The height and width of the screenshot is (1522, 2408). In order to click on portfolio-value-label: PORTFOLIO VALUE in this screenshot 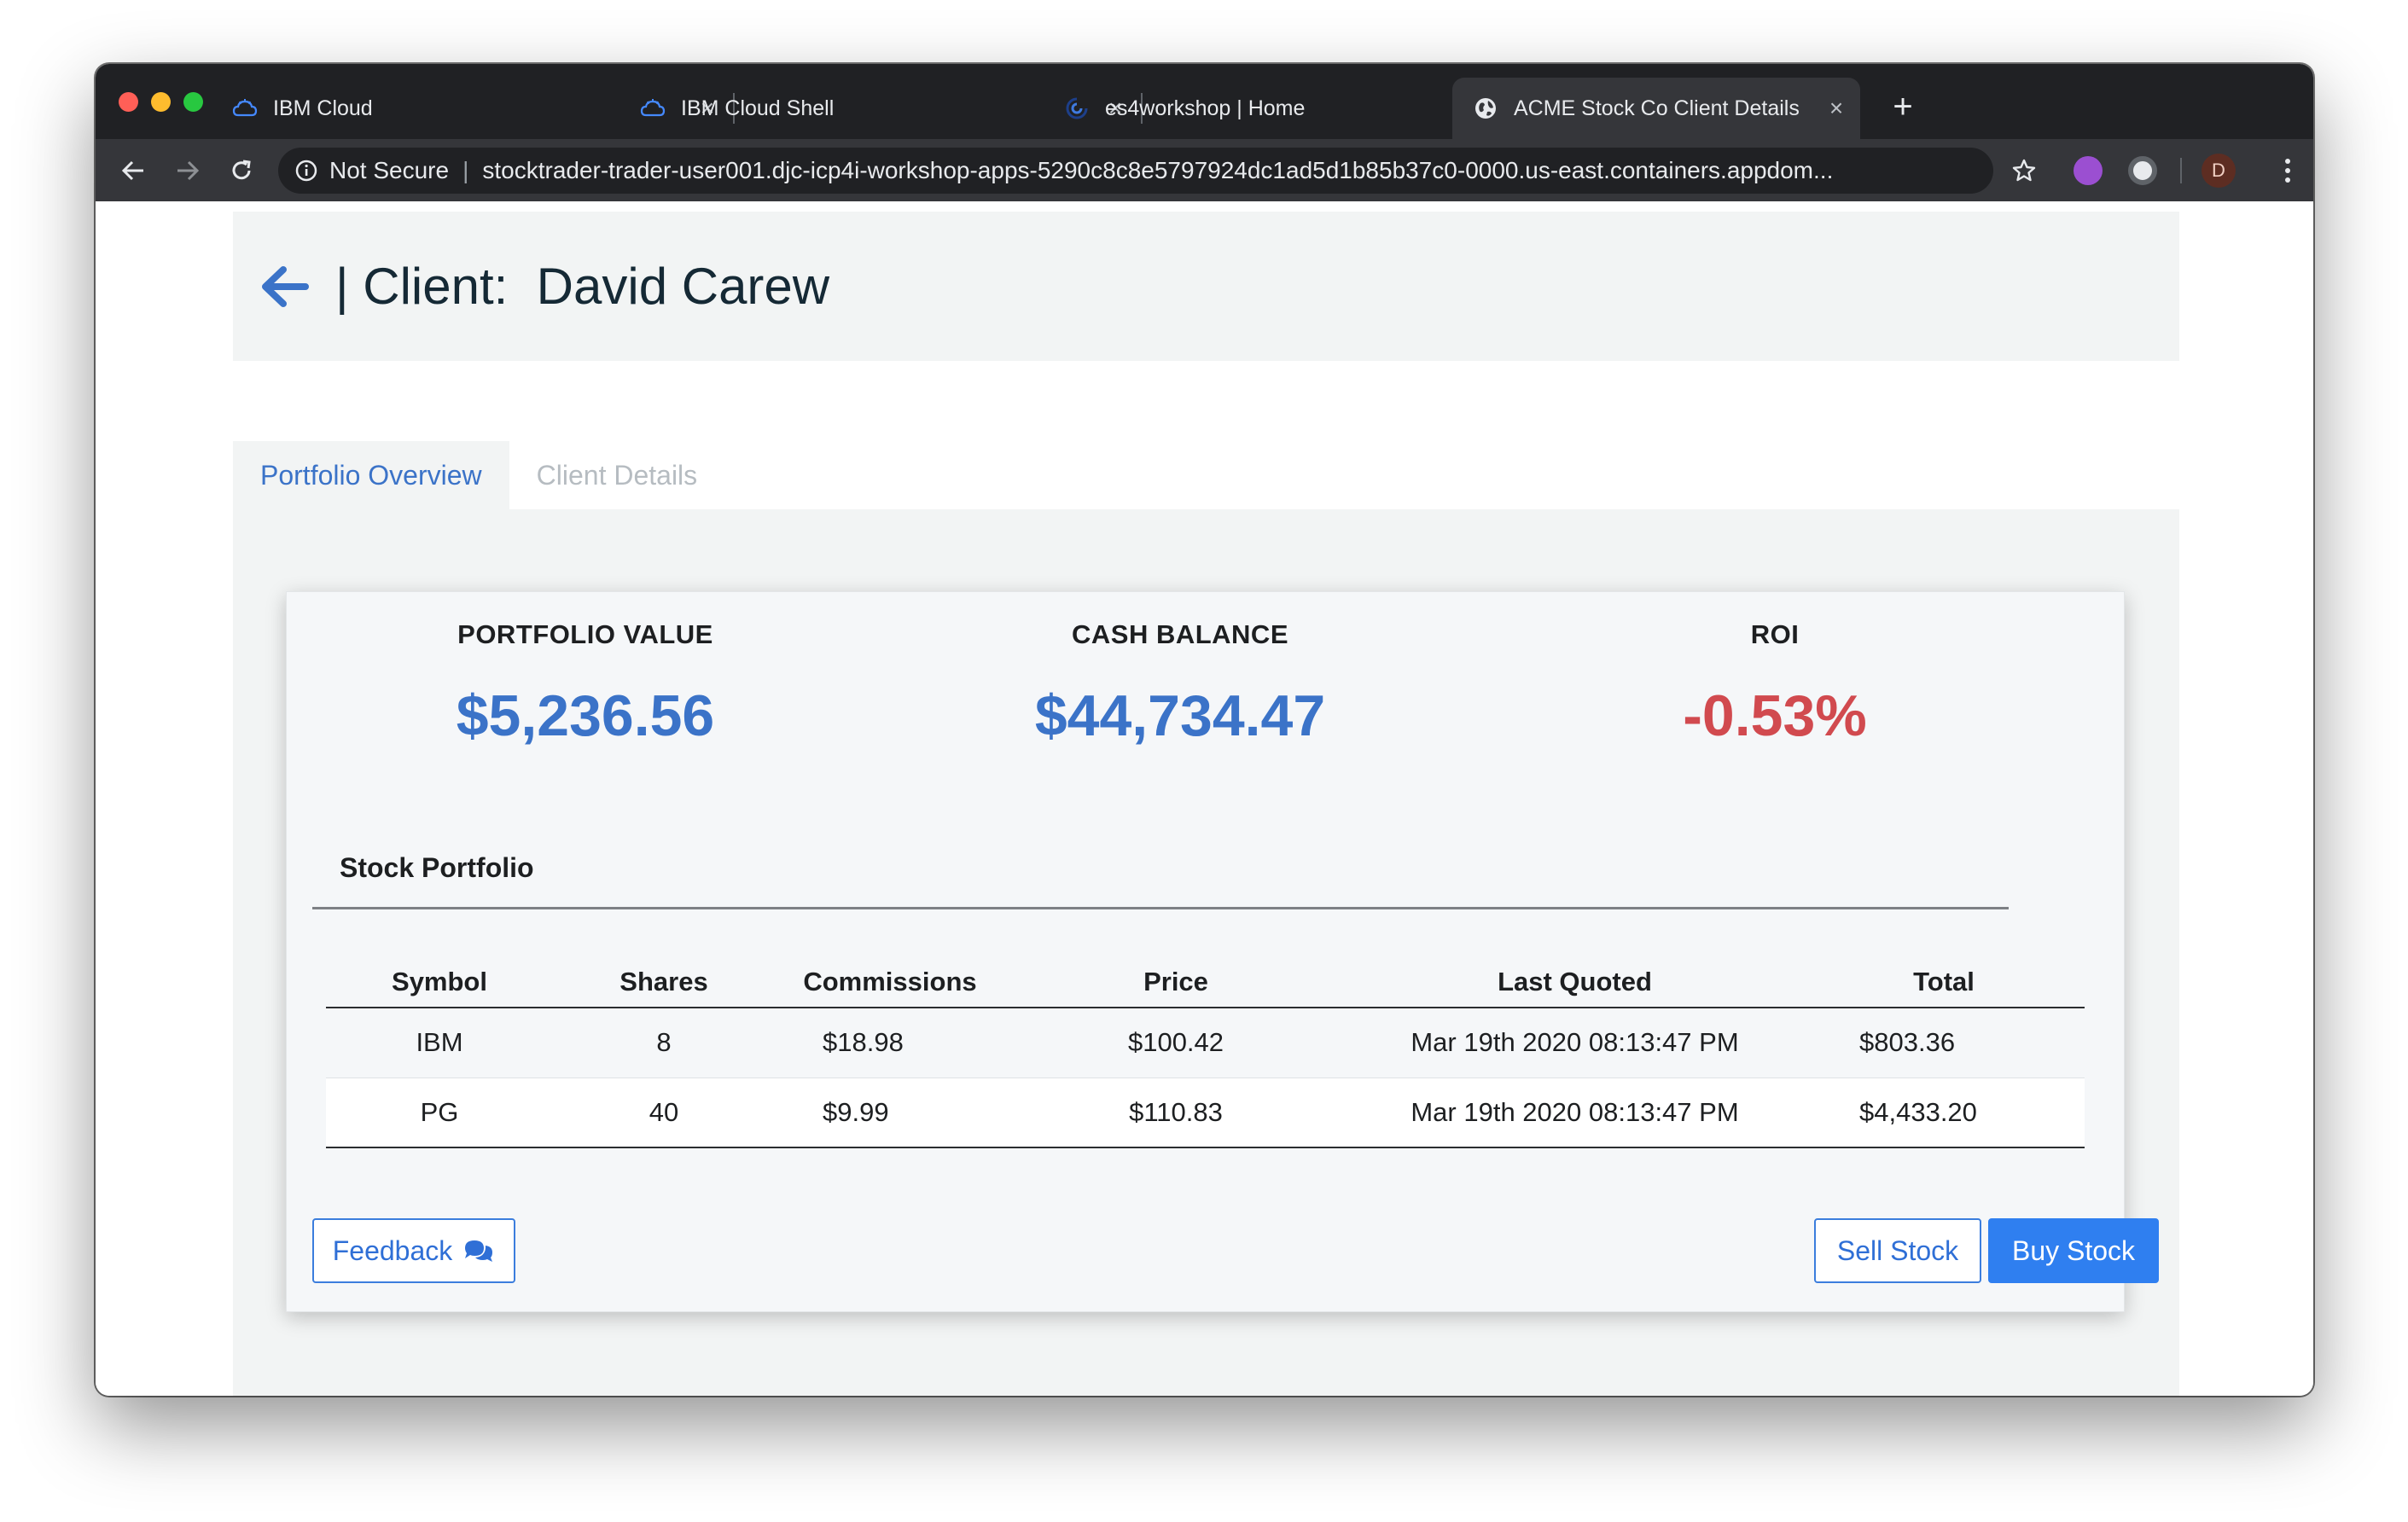, I will do `click(585, 634)`.